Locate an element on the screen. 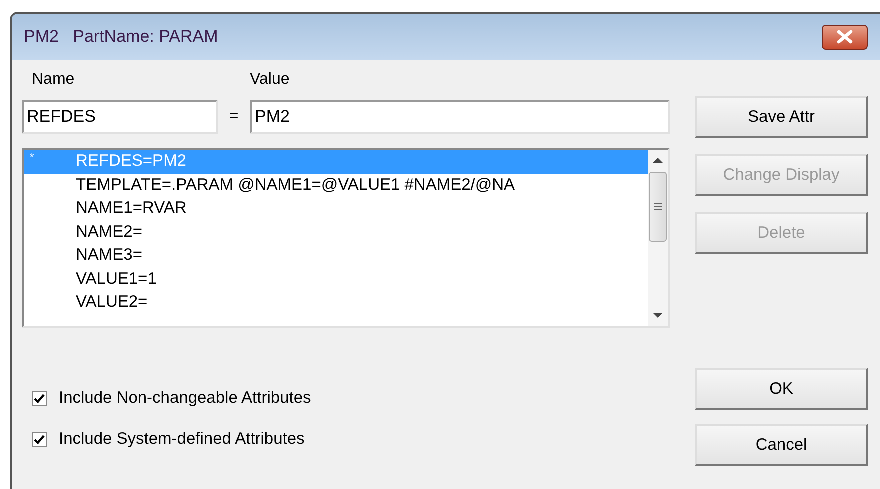 This screenshot has width=880, height=489. marker-symbol: * is located at coordinates (32, 158).